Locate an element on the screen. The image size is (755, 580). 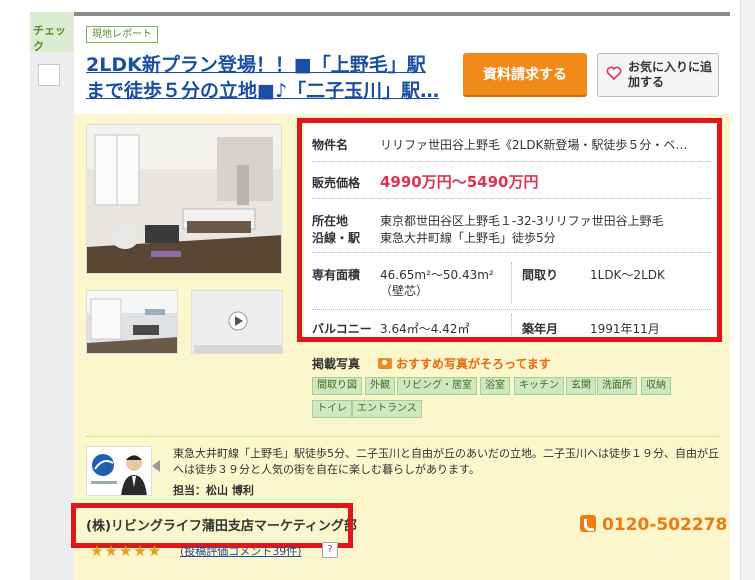
check-tab: チェック is located at coordinates (52, 32).